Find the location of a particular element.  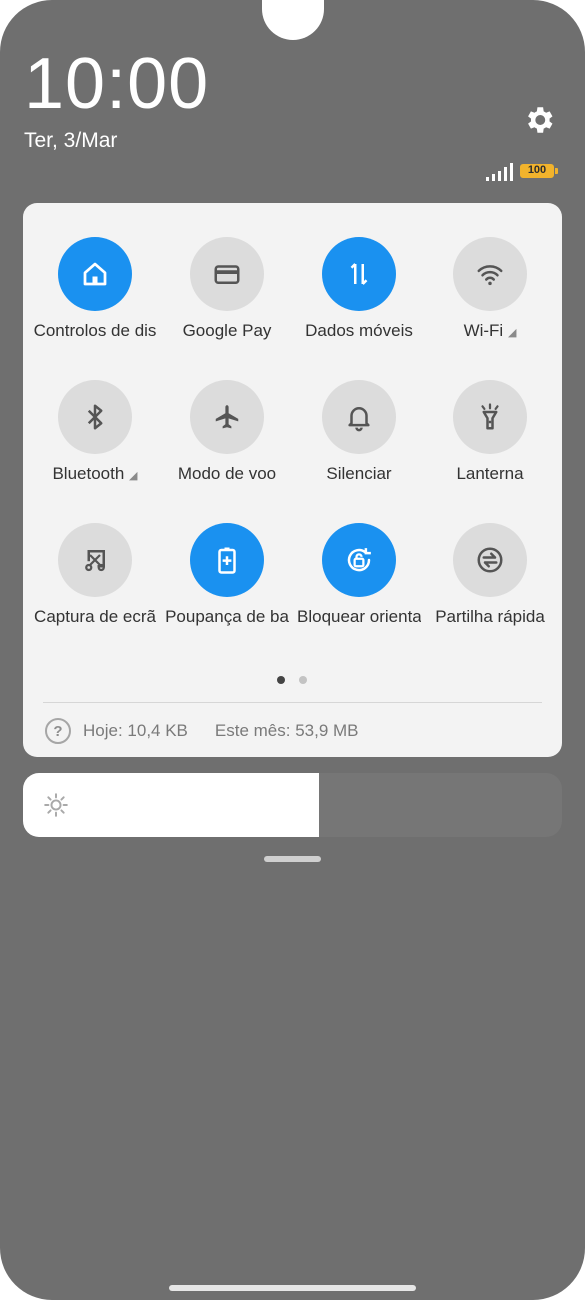

page-dot-active is located at coordinates (281, 680).